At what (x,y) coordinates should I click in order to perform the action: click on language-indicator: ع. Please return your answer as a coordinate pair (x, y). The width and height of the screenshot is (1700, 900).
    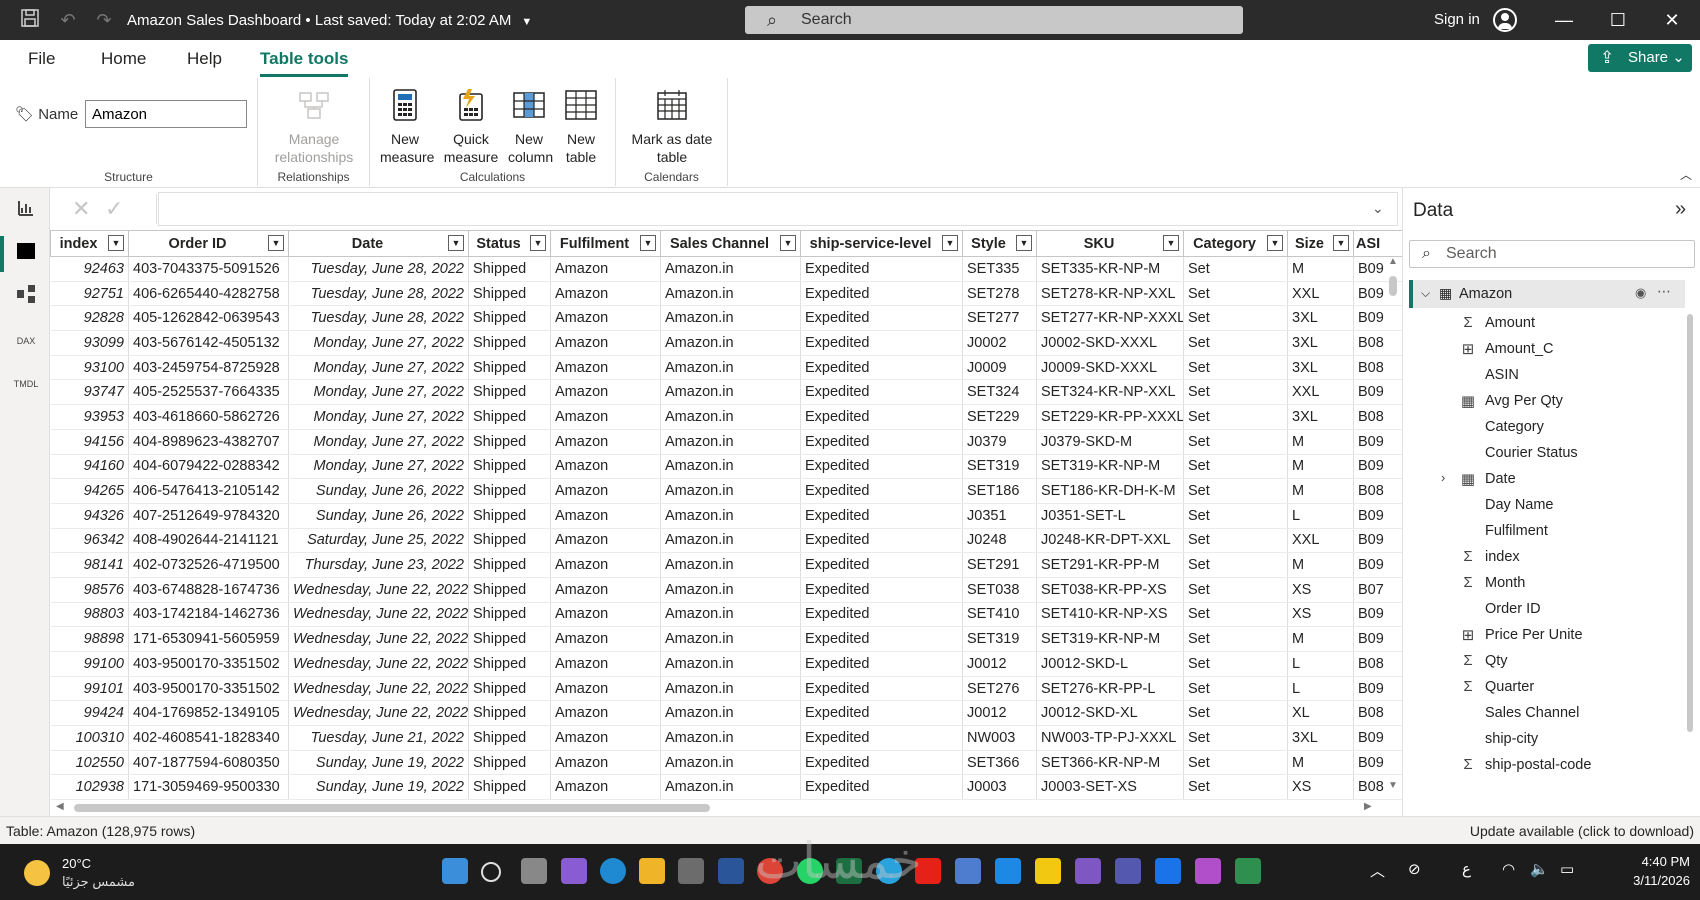
    Looking at the image, I should click on (1466, 869).